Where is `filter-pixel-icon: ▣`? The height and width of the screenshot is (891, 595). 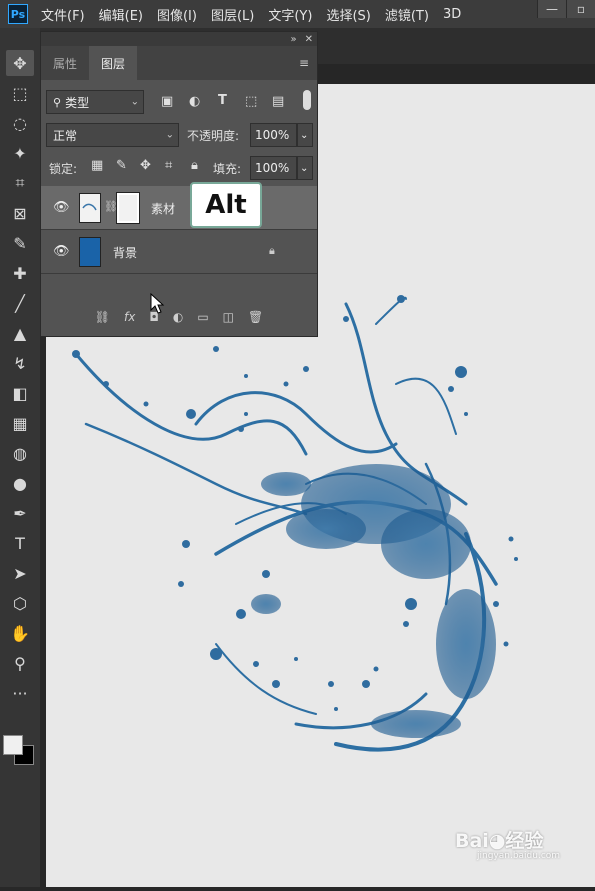
filter-pixel-icon: ▣ is located at coordinates (167, 101).